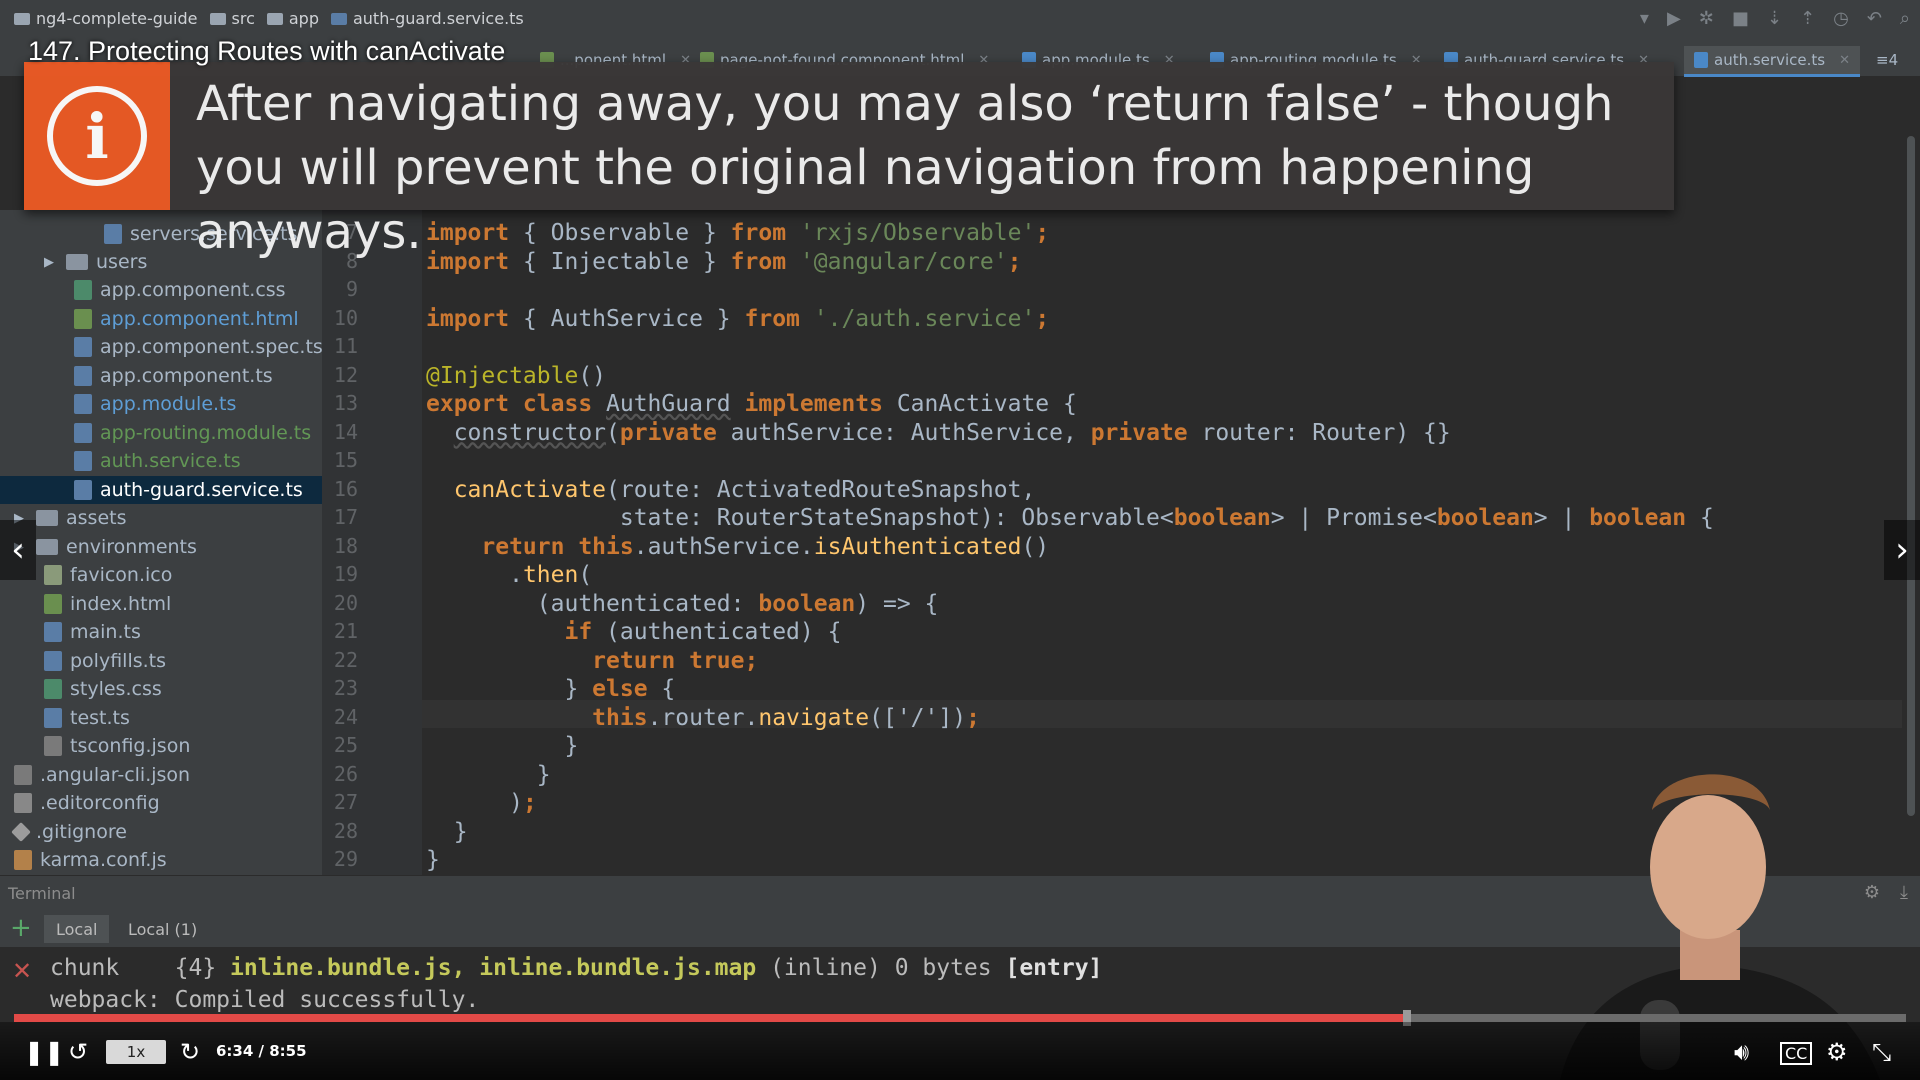 This screenshot has width=1920, height=1080. Describe the element at coordinates (1741, 1052) in the screenshot. I see `volume-icon: 🔊︎` at that location.